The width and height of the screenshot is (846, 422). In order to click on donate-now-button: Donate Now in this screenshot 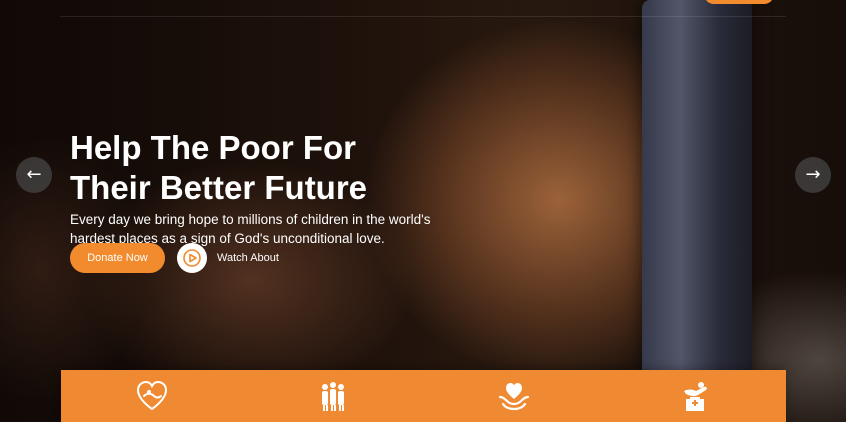, I will do `click(117, 258)`.